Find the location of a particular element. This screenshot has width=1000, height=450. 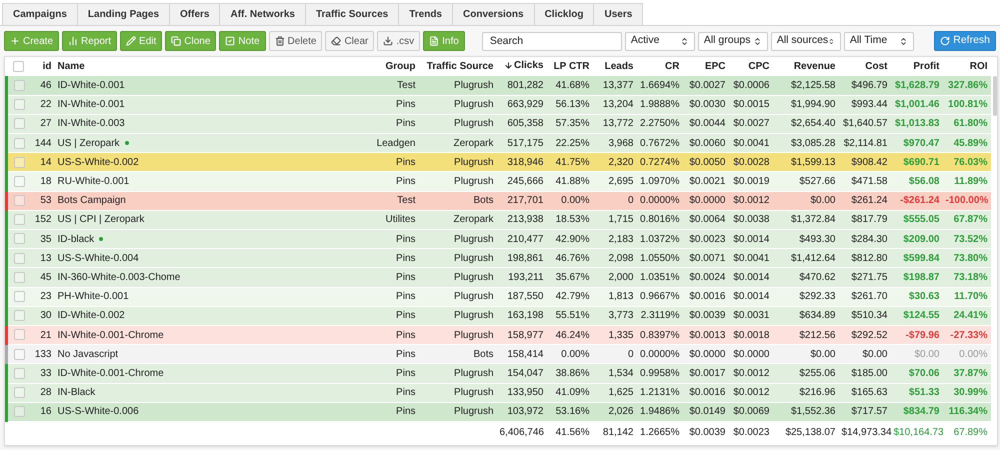

table-row: 35 ID-black Pins Plugrush 210,477 42.90% 2,183 1.0372% $0.0023 $0.0014 $493.30 $284.30 $209.00 73.52% is located at coordinates (498, 239).